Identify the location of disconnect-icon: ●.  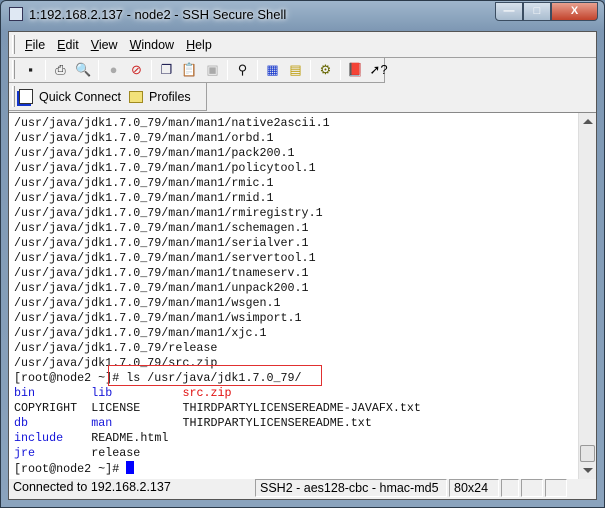
(113, 69).